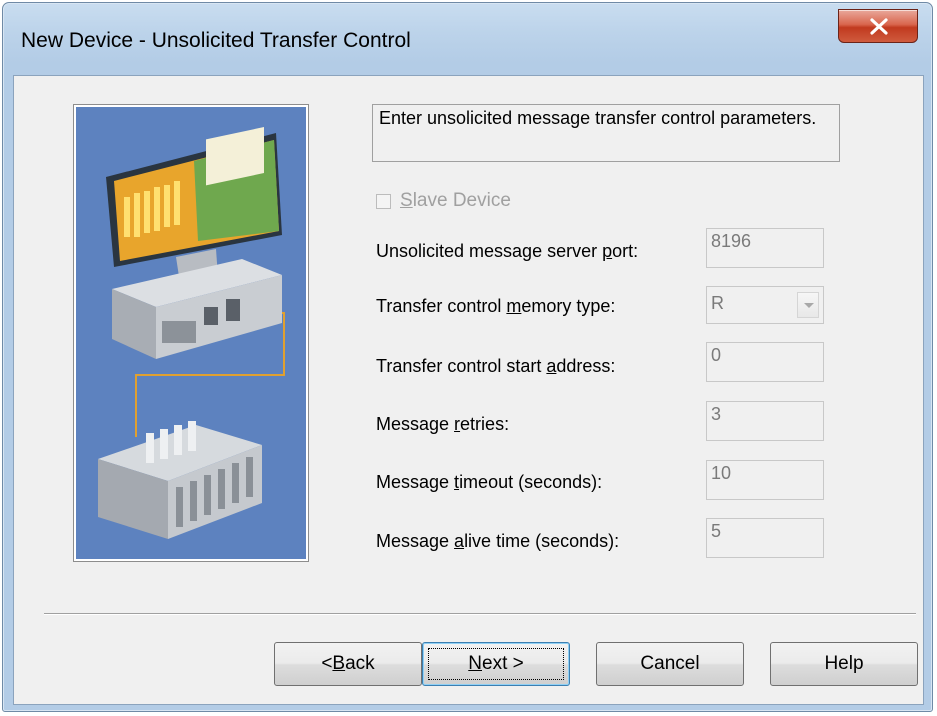 The image size is (937, 716). Describe the element at coordinates (670, 664) in the screenshot. I see `cancel-button: Cancel` at that location.